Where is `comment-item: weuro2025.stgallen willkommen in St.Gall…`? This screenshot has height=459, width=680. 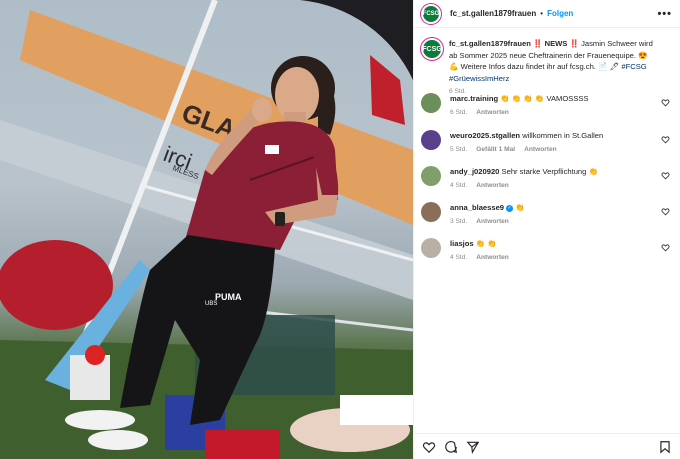
comment-item: weuro2025.stgallen willkommen in St.Gall… is located at coordinates (546, 142).